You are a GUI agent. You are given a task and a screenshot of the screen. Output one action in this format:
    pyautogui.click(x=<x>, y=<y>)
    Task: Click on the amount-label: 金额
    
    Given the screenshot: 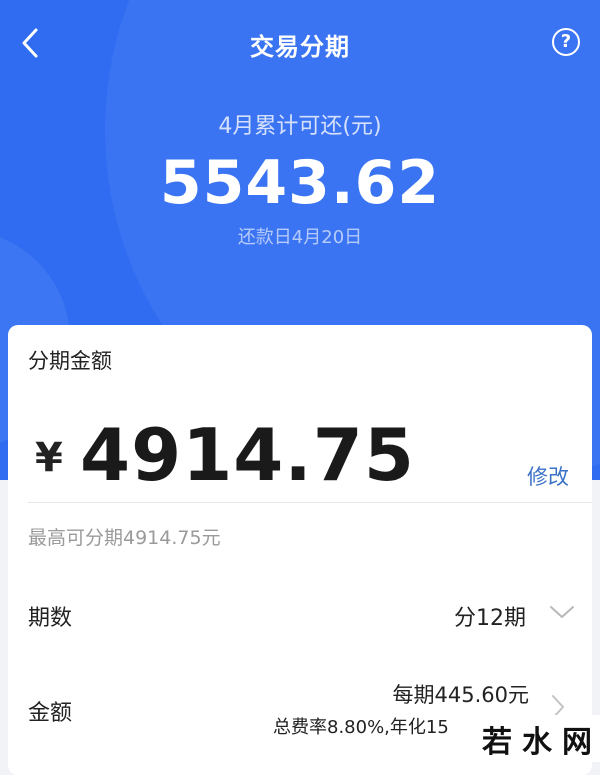 What is the action you would take?
    pyautogui.click(x=50, y=713)
    